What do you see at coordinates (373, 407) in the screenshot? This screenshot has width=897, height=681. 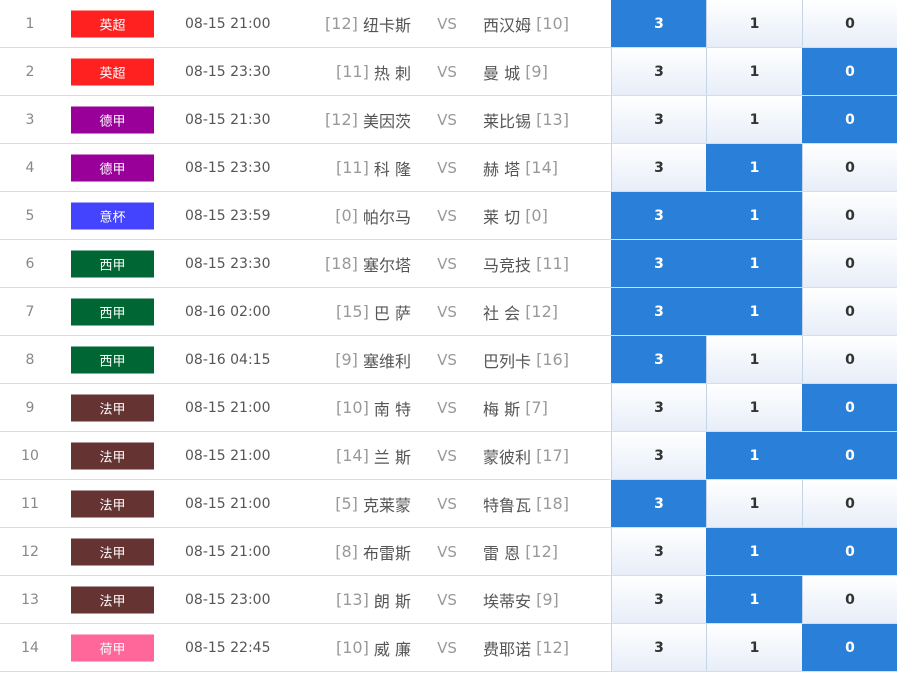 I see `home-team: [10] 南 特` at bounding box center [373, 407].